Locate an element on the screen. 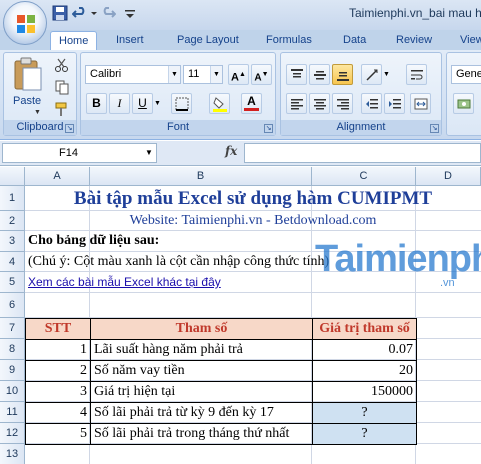 The image size is (481, 464). row-header-12: 12 is located at coordinates (12, 433).